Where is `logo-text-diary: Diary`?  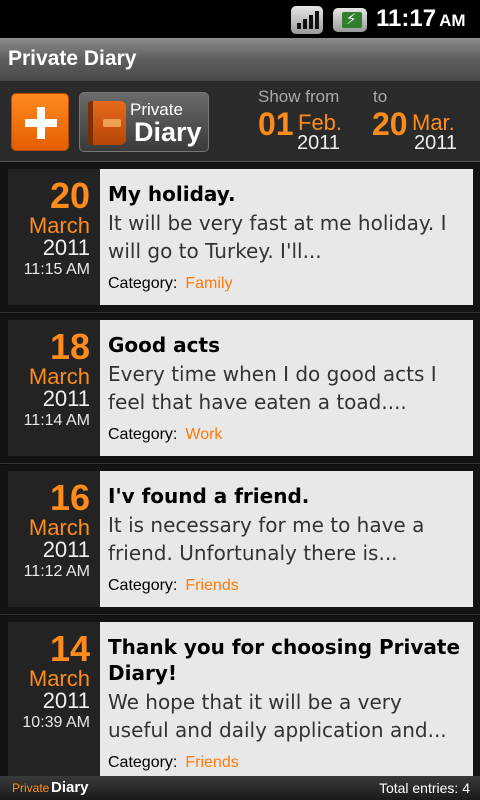 logo-text-diary: Diary is located at coordinates (168, 132).